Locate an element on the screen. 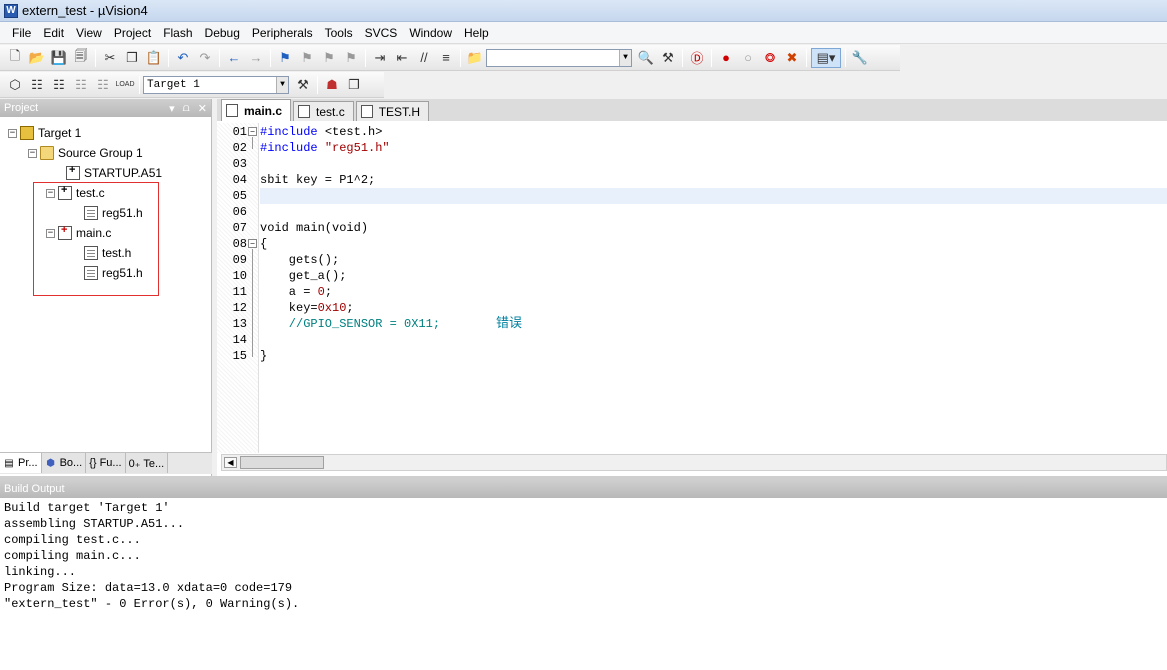  code-line: key=0x10; is located at coordinates (713, 308).